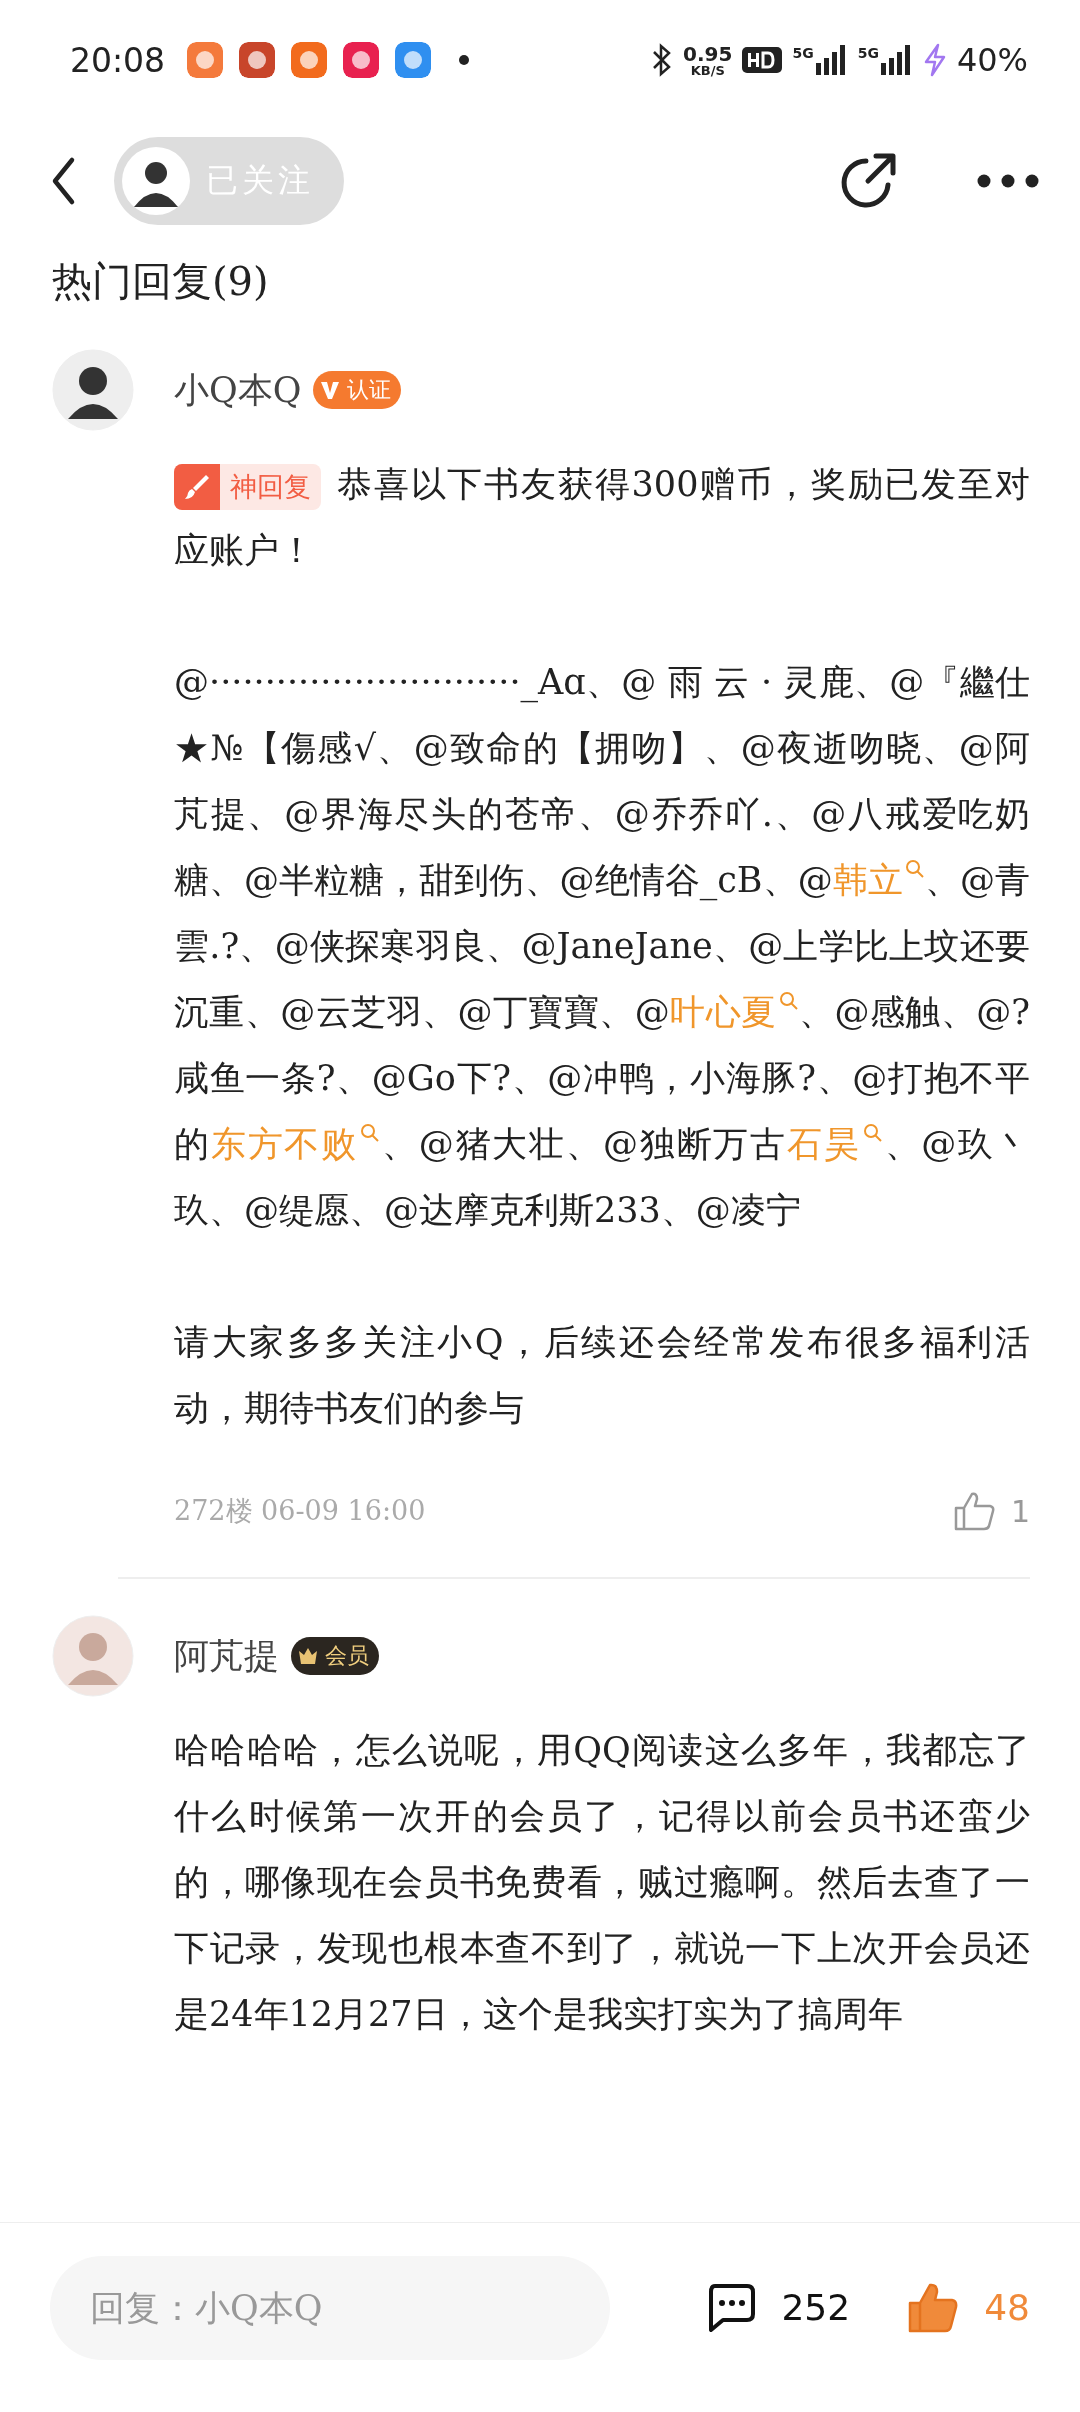  Describe the element at coordinates (778, 2307) in the screenshot. I see `comments-button: 252` at that location.